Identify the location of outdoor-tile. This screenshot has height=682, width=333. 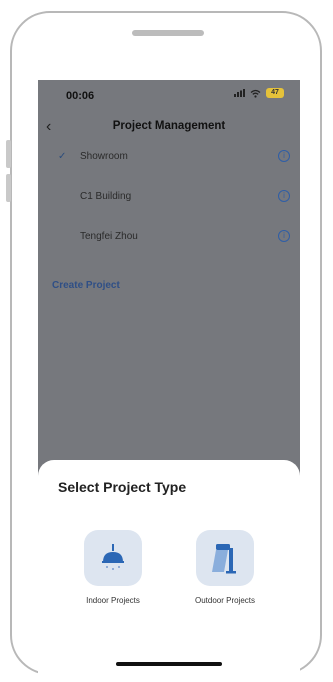
(225, 558).